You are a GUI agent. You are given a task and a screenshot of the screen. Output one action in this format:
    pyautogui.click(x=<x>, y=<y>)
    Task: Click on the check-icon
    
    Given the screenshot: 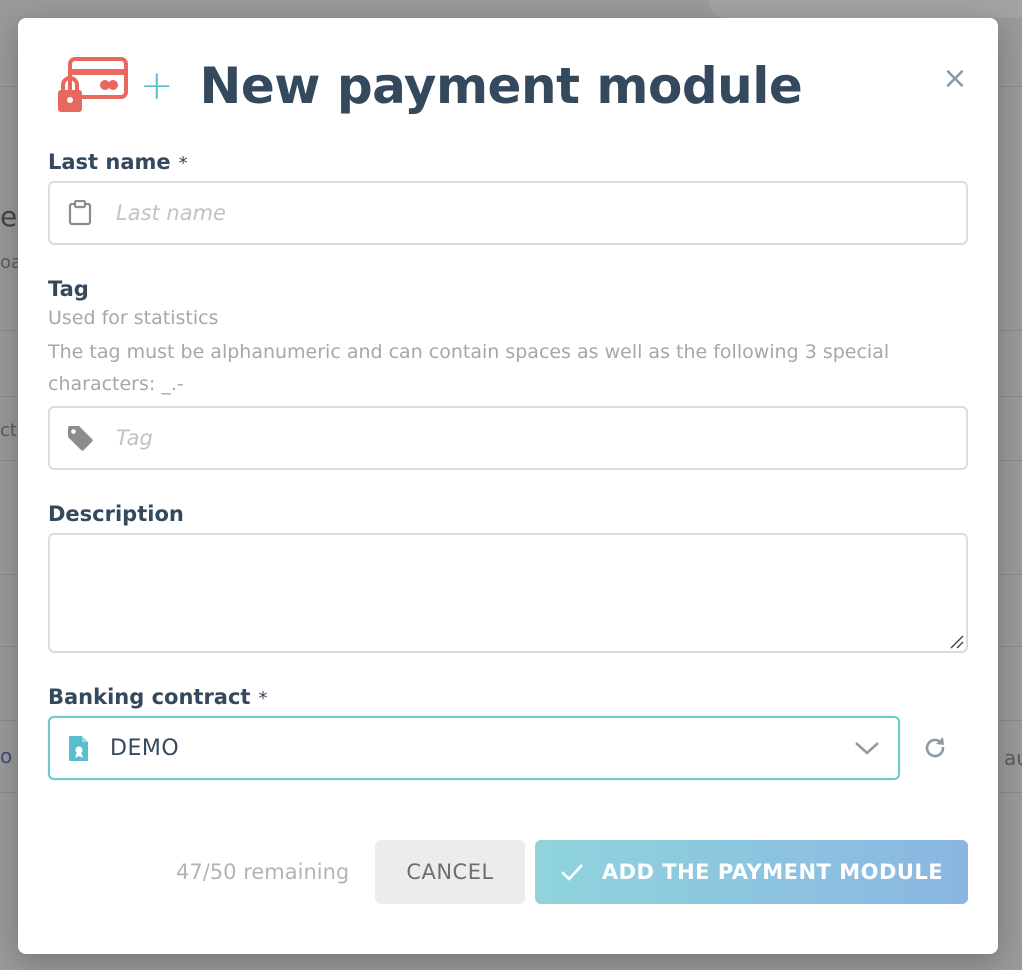 What is the action you would take?
    pyautogui.click(x=572, y=872)
    